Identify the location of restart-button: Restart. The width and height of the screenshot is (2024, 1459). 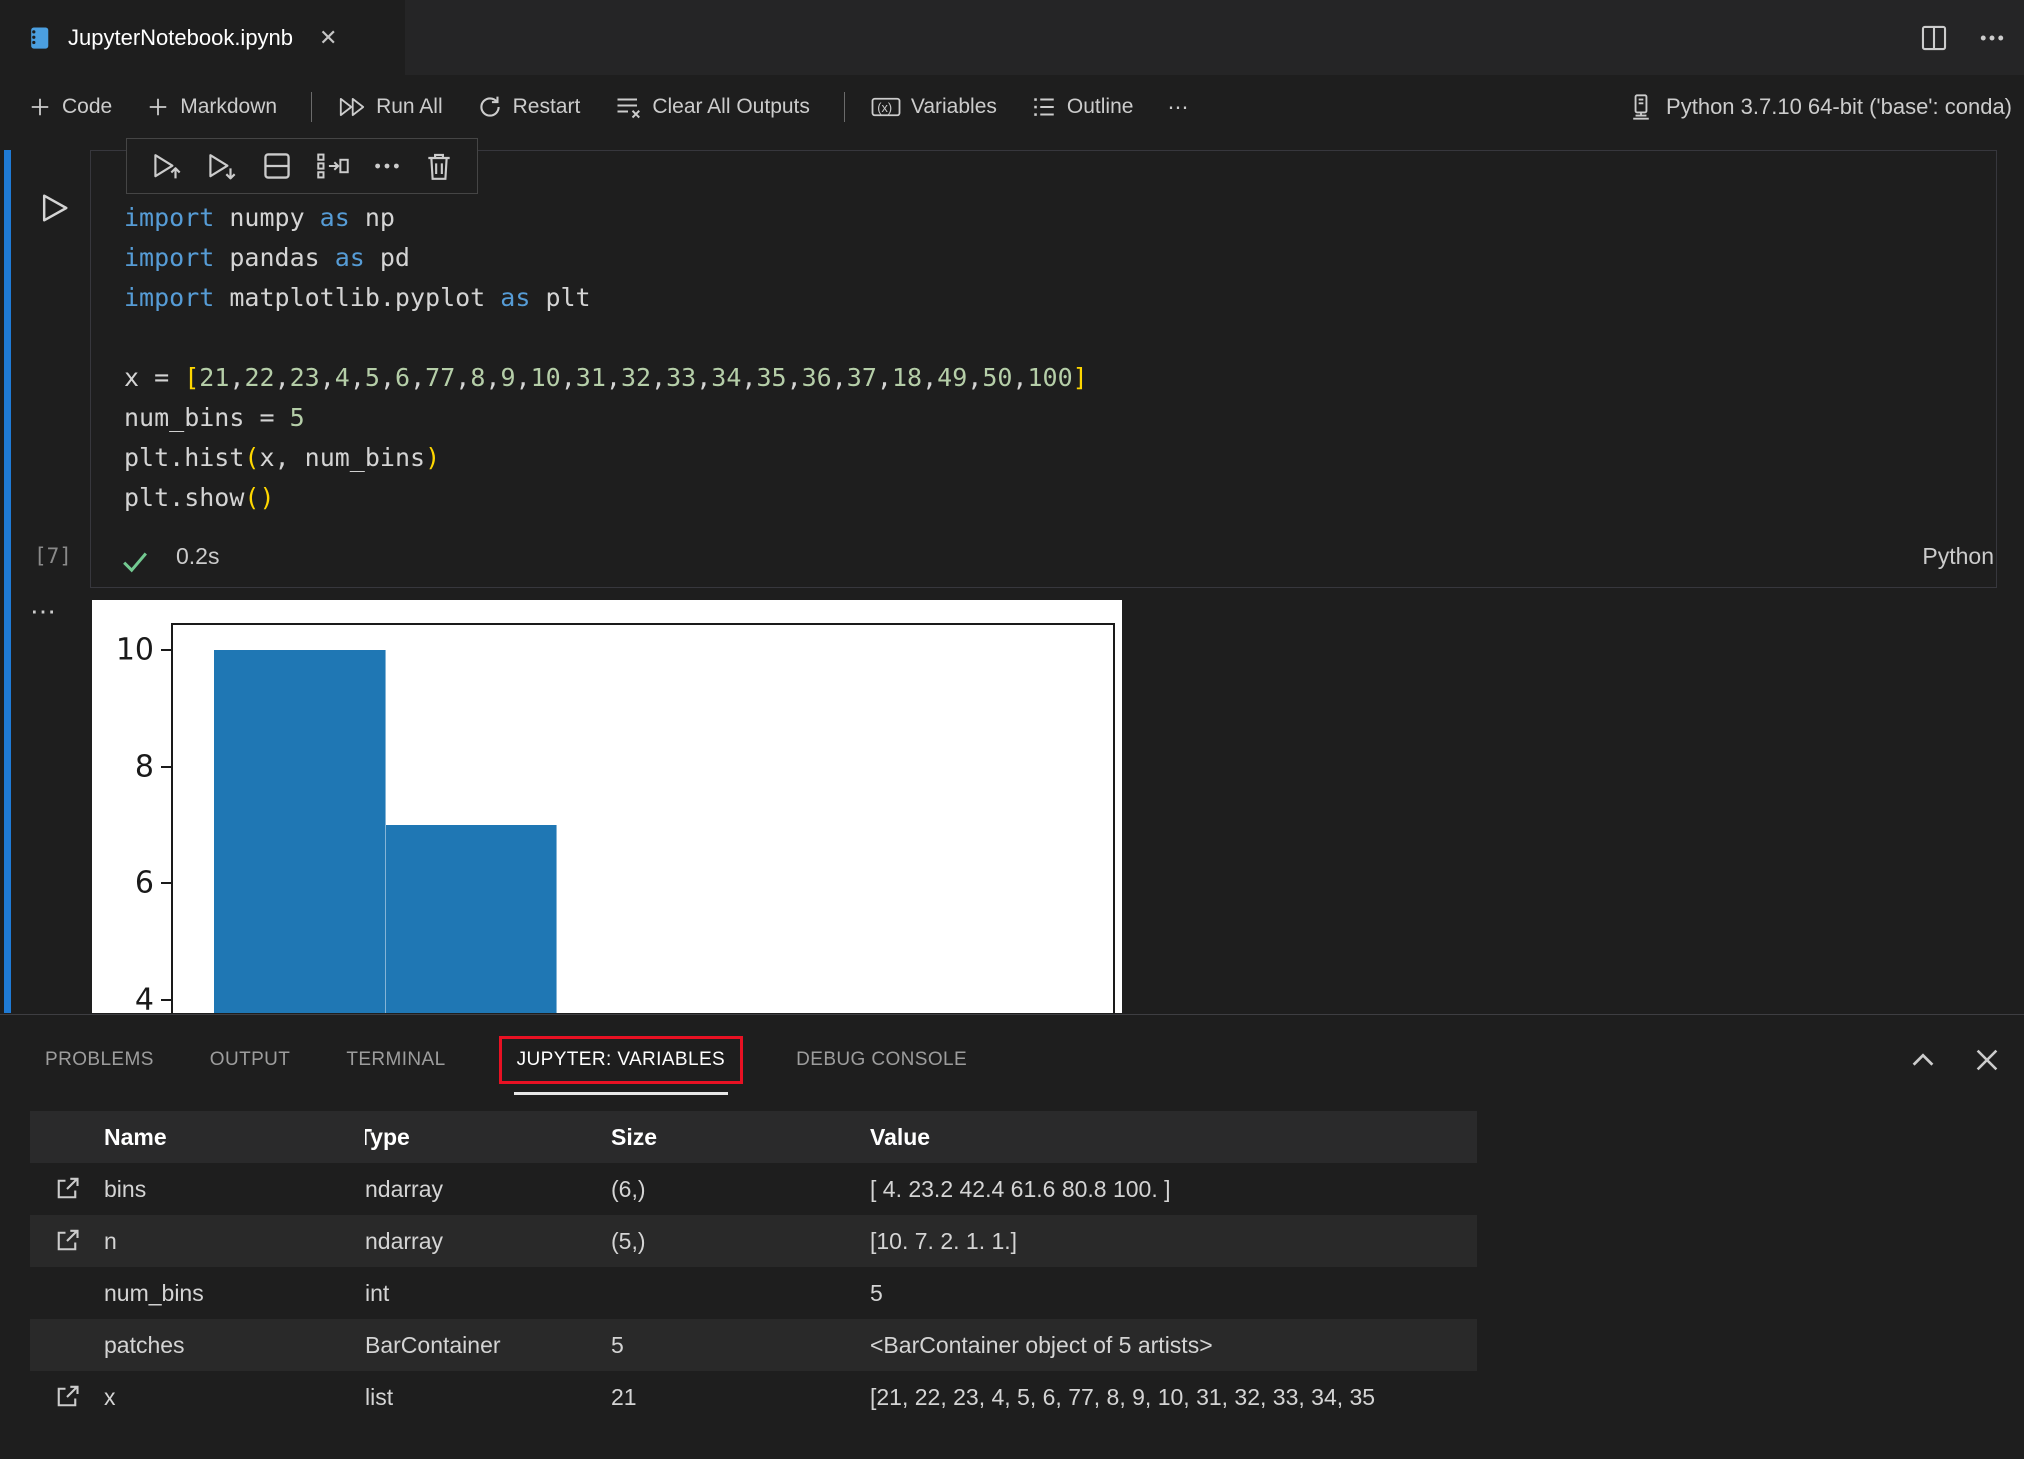
(529, 107).